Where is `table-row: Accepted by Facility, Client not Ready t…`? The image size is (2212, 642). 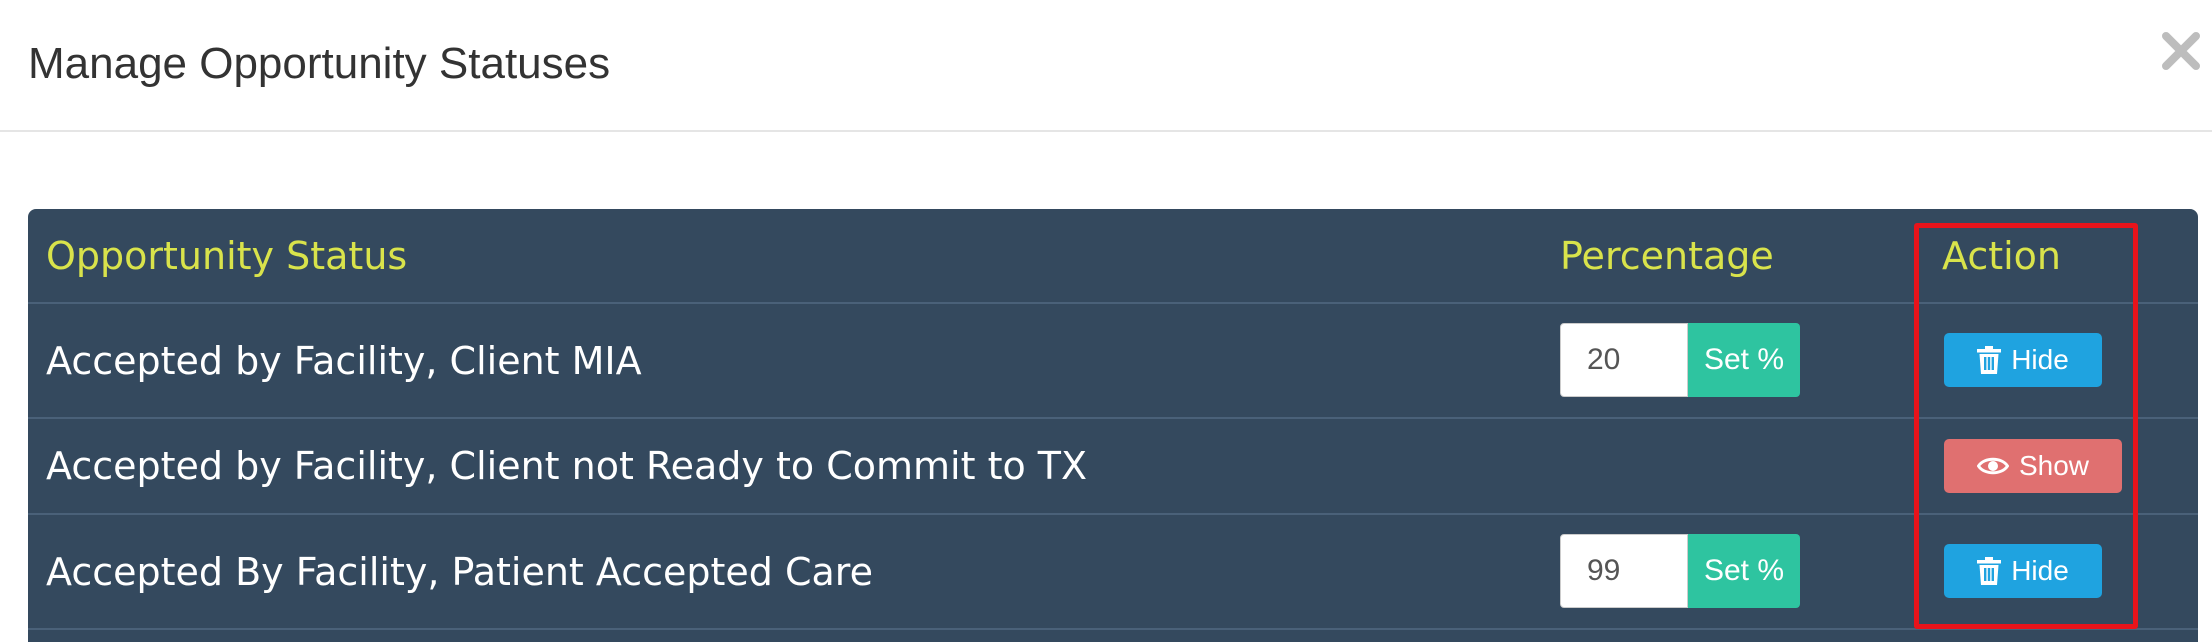 table-row: Accepted by Facility, Client not Ready t… is located at coordinates (1113, 467).